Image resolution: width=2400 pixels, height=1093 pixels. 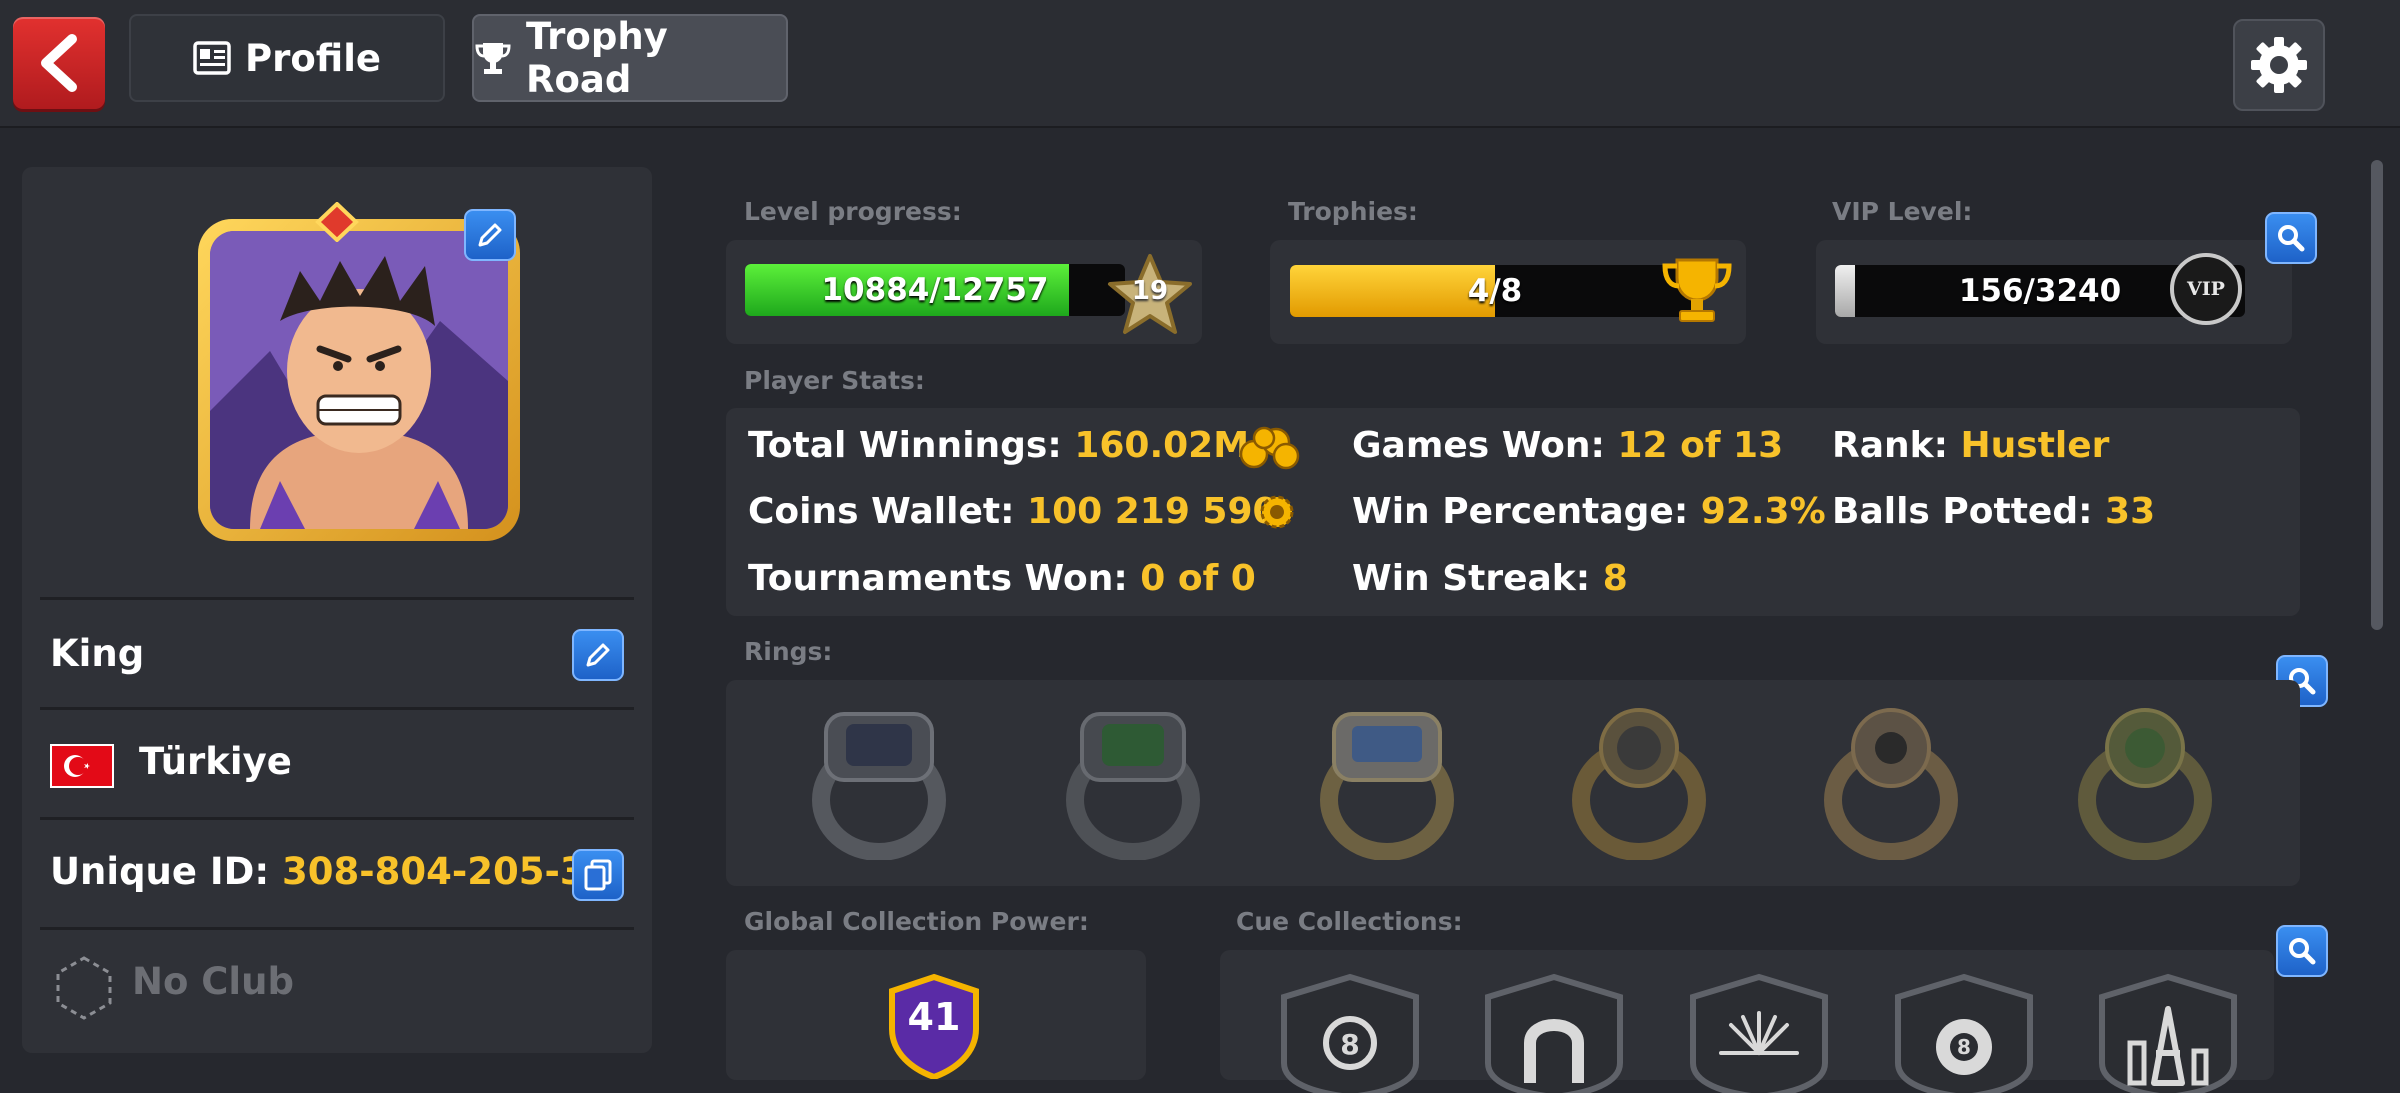 I want to click on rank-value: Hustler, so click(x=2035, y=445).